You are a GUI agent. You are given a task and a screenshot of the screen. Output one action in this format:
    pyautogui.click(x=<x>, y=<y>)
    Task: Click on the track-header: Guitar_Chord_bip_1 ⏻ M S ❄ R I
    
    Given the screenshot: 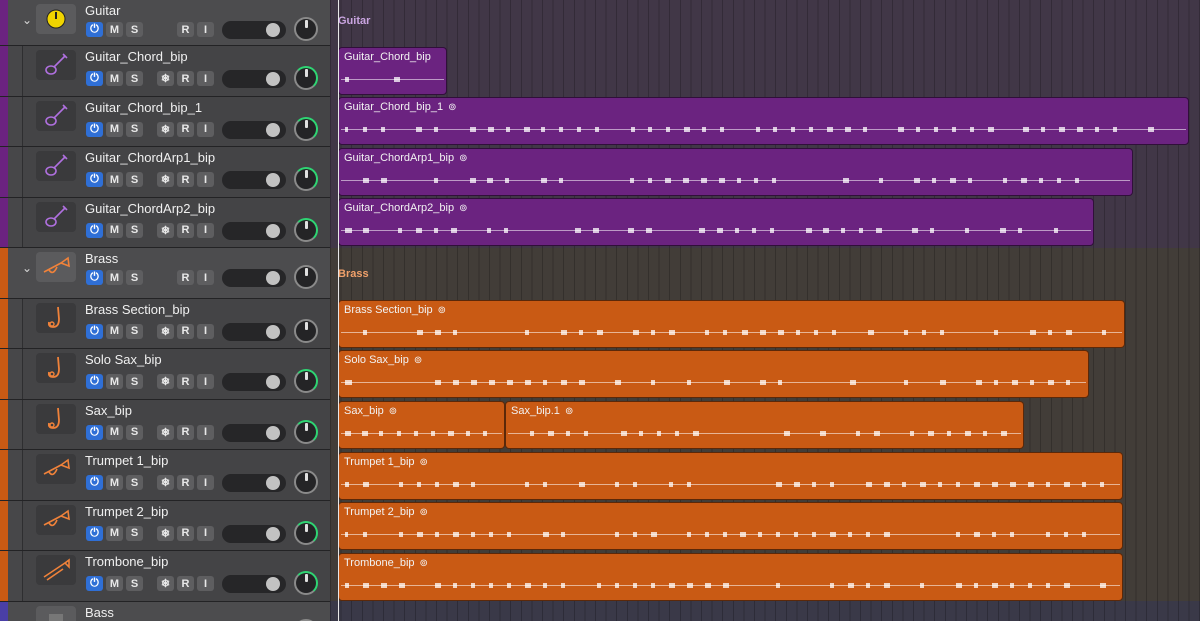 What is the action you would take?
    pyautogui.click(x=165, y=121)
    